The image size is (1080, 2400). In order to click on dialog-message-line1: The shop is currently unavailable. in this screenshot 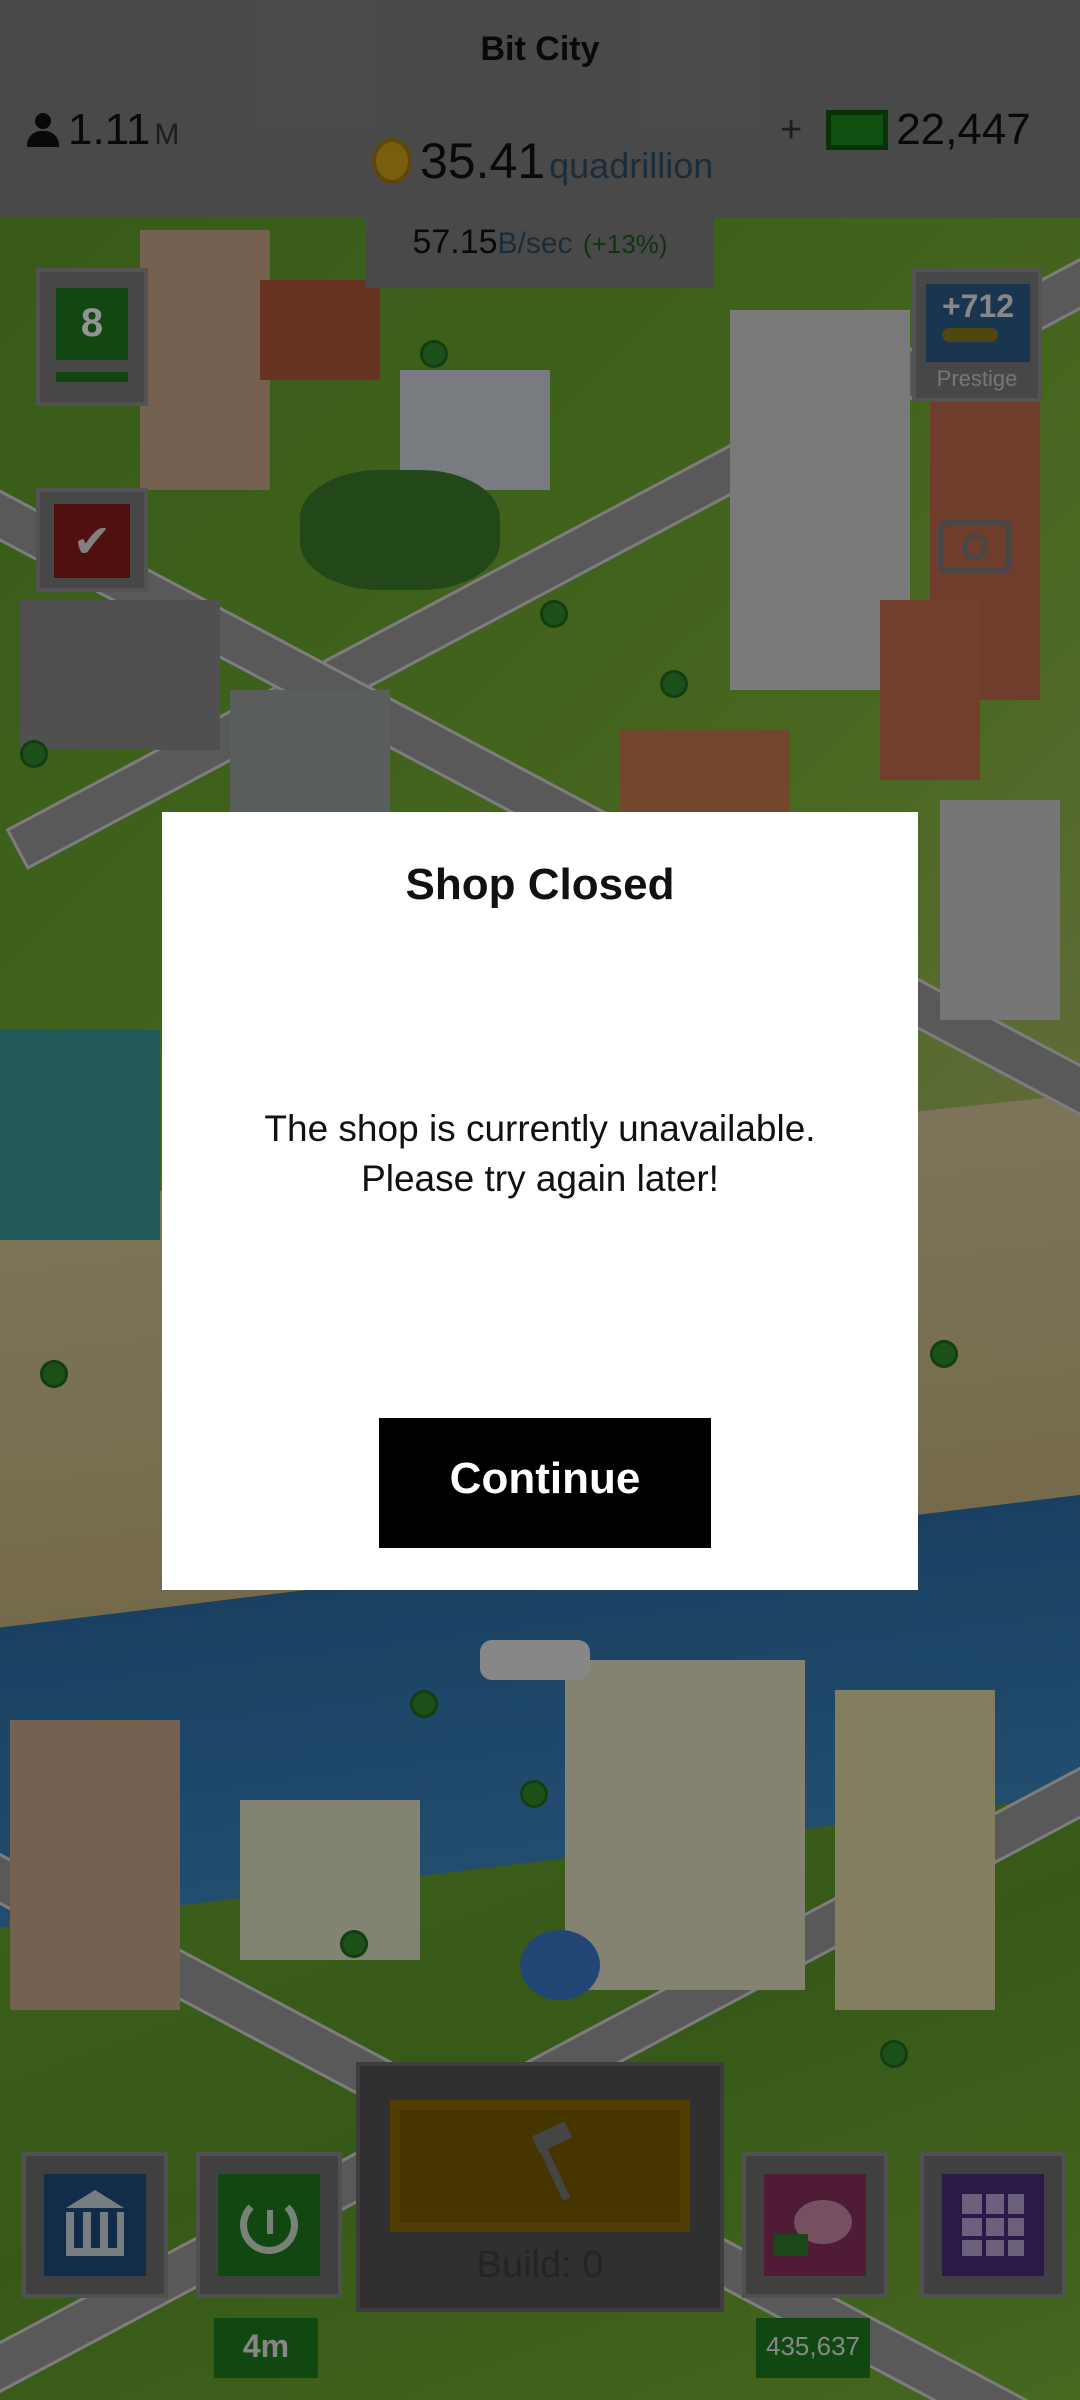, I will do `click(540, 1128)`.